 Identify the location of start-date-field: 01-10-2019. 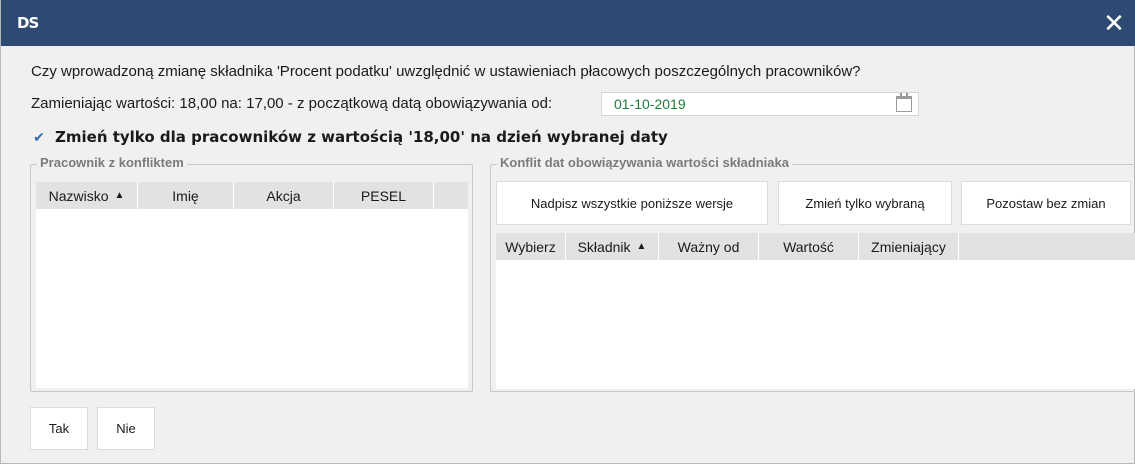
(760, 104).